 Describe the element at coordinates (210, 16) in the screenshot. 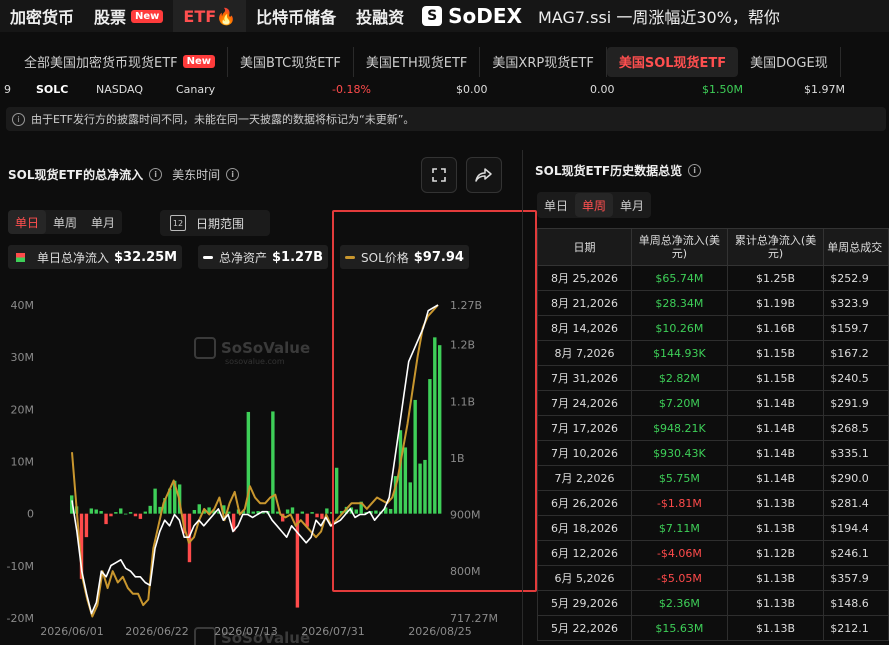

I see `nav-etf: ETF🔥` at that location.